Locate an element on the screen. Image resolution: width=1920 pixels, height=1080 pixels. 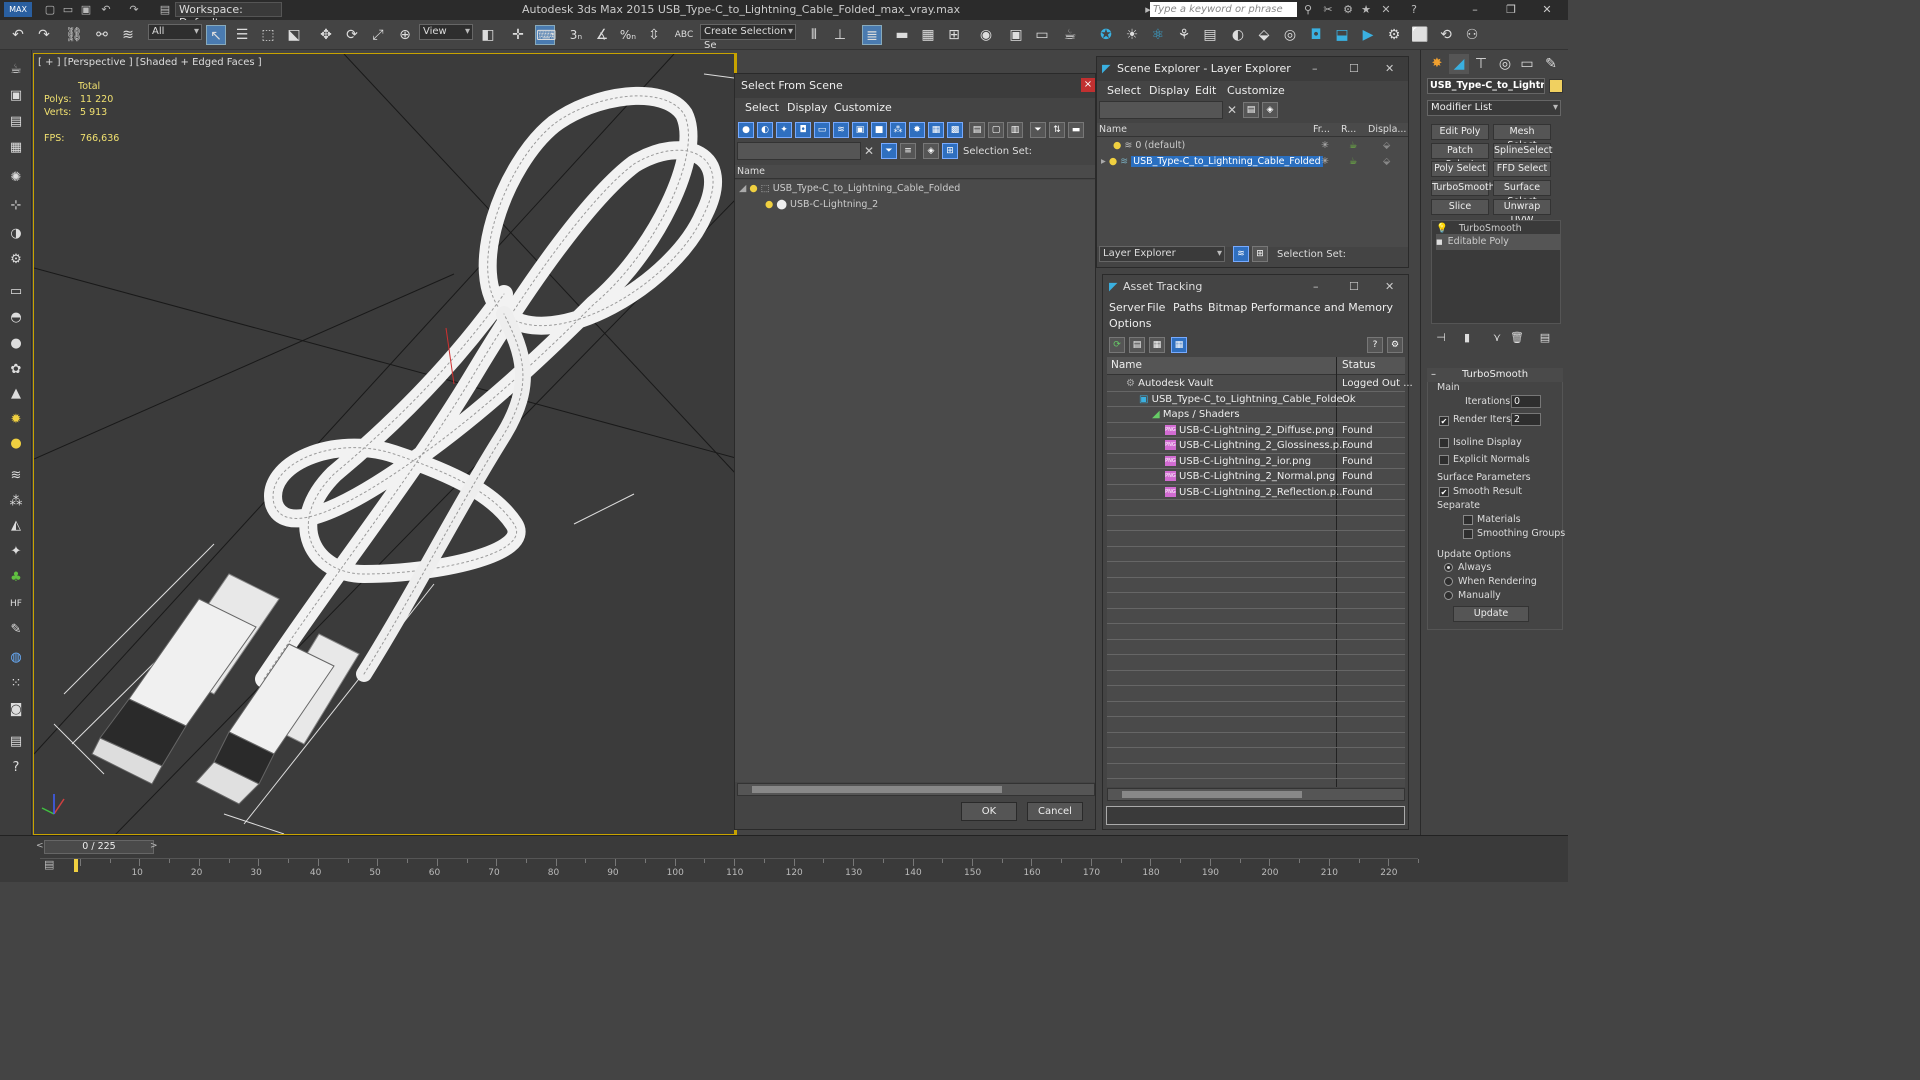
rectangular-selection-icon: ⬚ is located at coordinates (268, 35).